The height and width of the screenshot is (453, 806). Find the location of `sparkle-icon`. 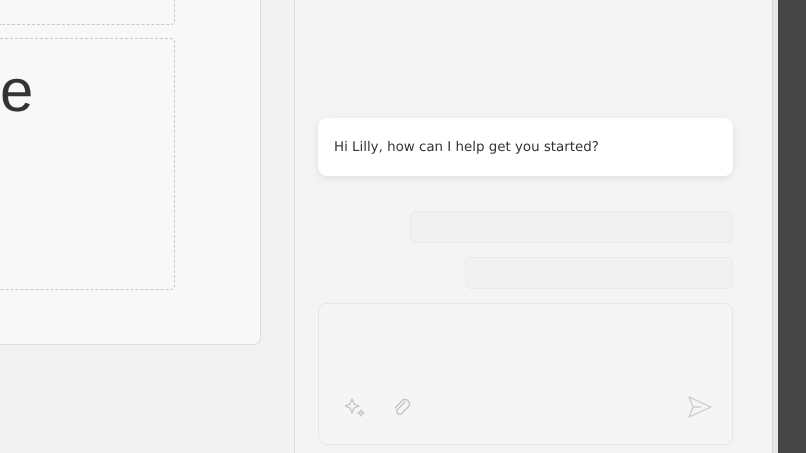

sparkle-icon is located at coordinates (356, 407).